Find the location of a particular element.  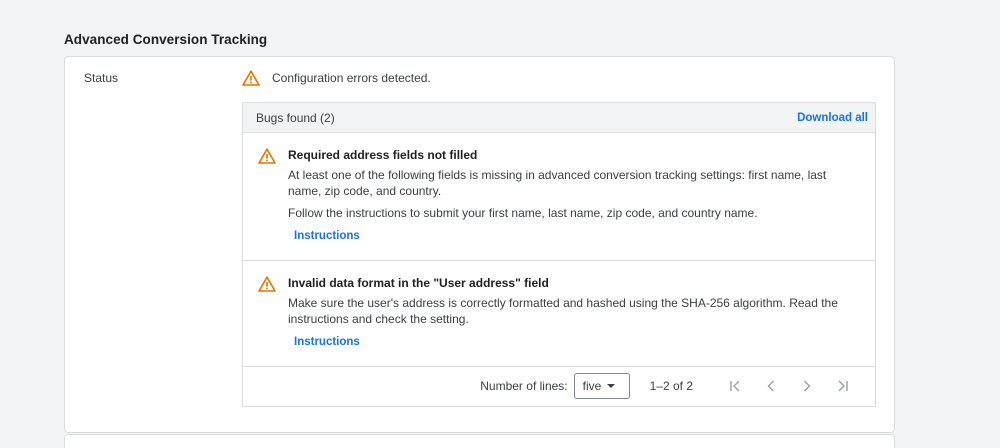

last-page-button is located at coordinates (843, 386).